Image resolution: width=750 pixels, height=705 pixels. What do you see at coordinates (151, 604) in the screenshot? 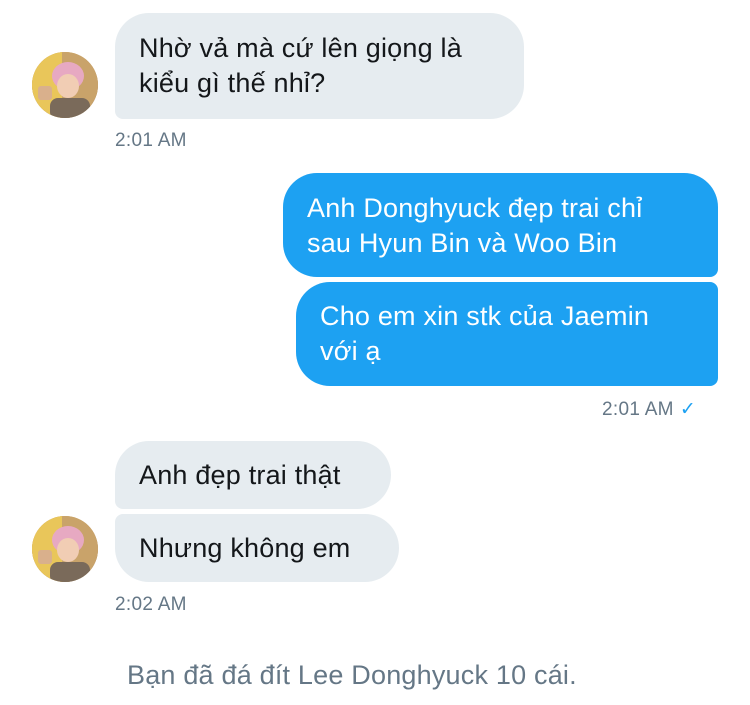
I see `message-timestamp: 2:02 AM` at bounding box center [151, 604].